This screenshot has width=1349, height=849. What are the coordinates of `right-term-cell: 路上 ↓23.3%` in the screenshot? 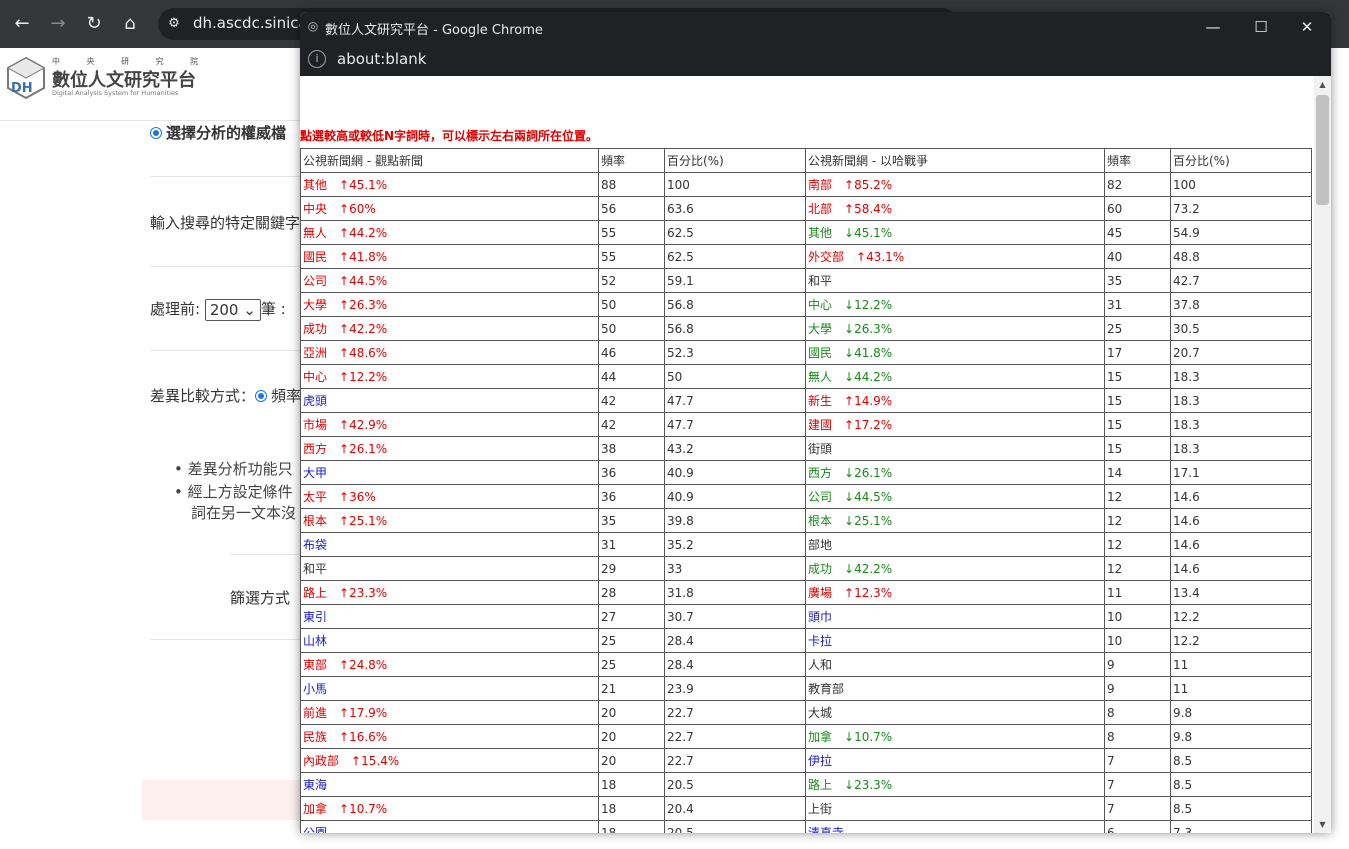 It's located at (955, 784).